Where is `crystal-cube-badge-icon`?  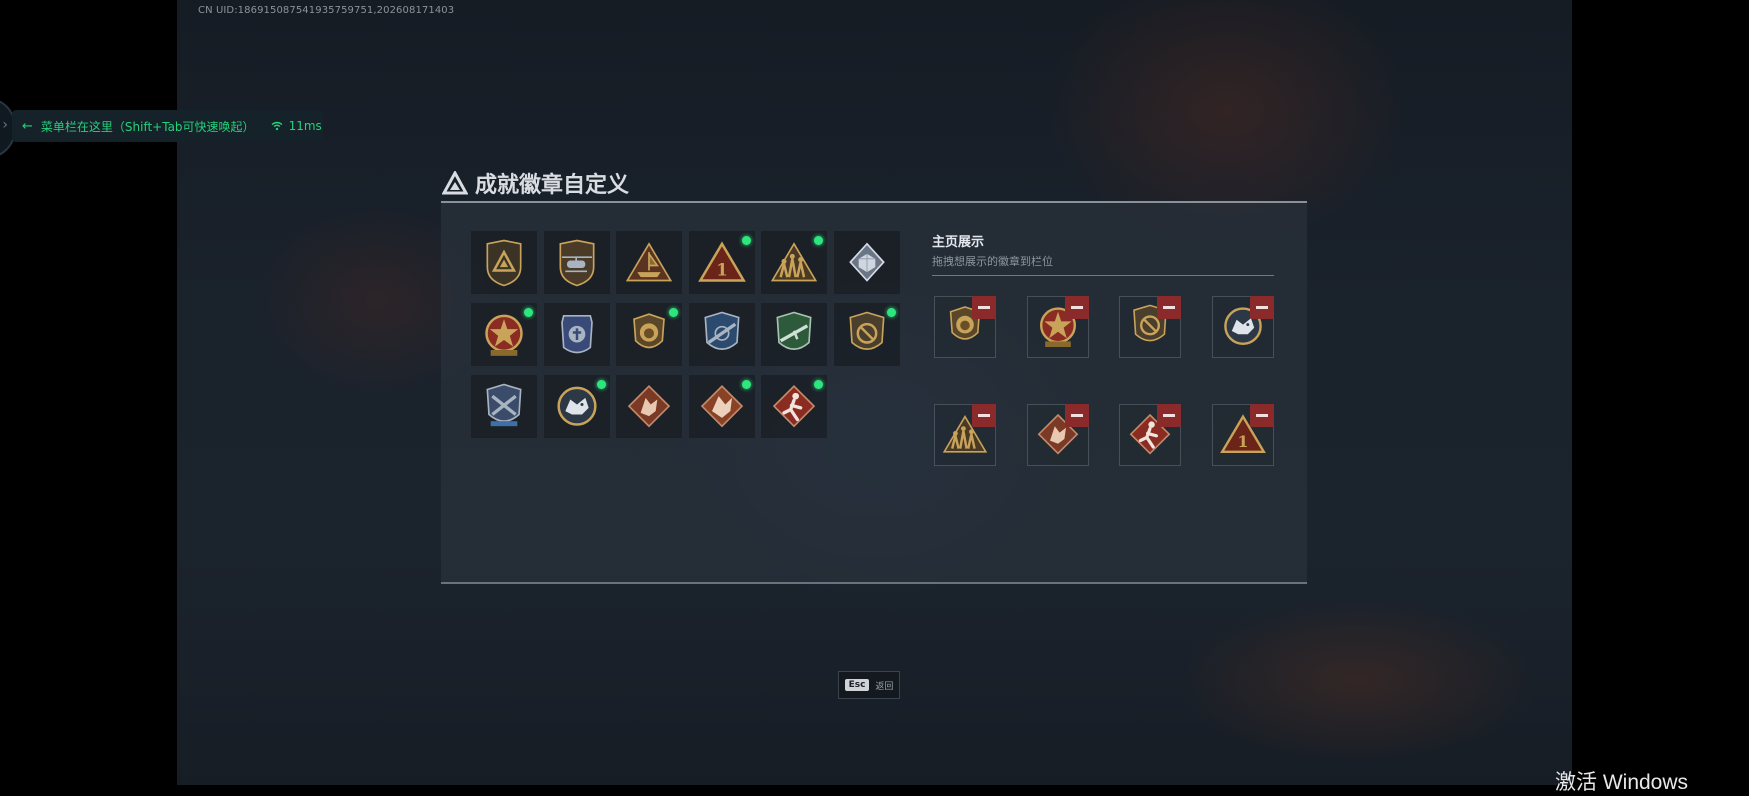 crystal-cube-badge-icon is located at coordinates (866, 262).